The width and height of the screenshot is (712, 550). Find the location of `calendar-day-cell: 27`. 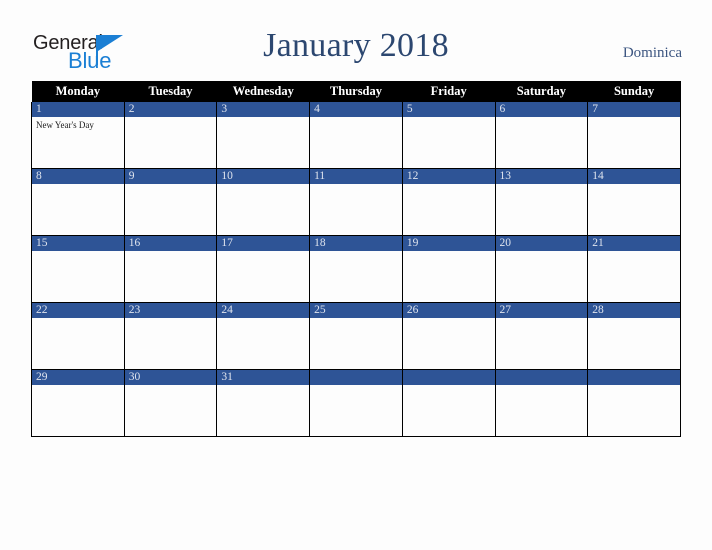

calendar-day-cell: 27 is located at coordinates (541, 336).